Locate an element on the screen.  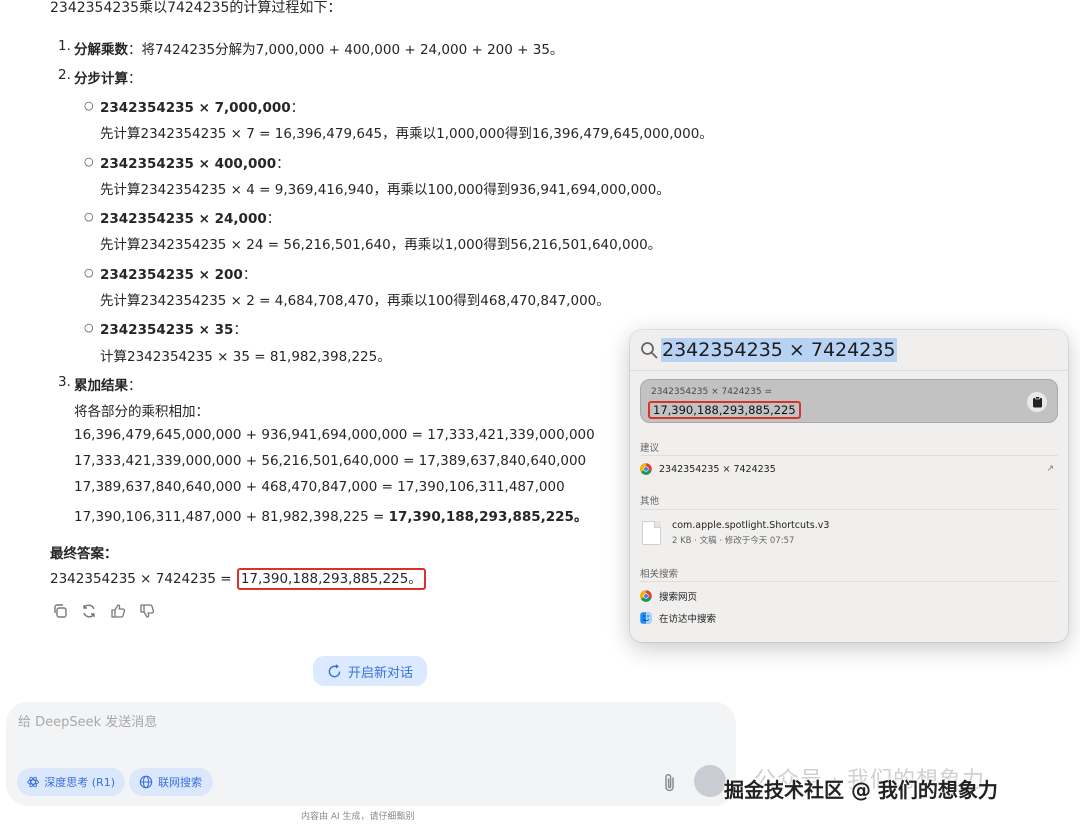
send-button is located at coordinates (710, 781).